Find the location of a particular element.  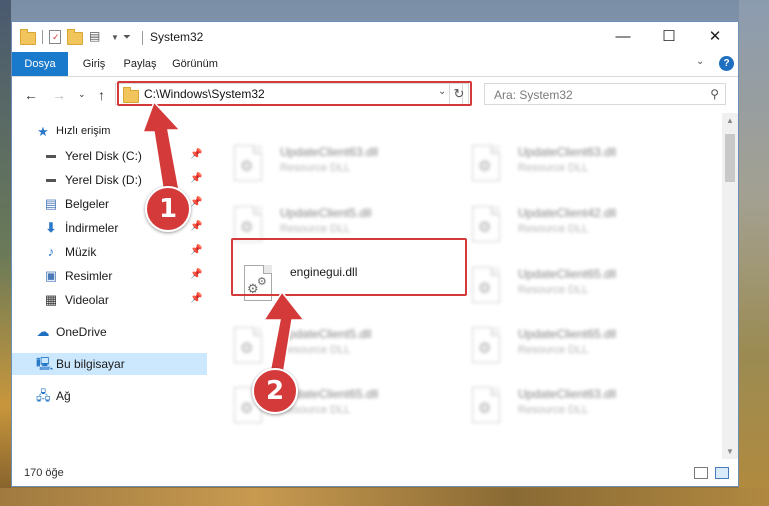

scroll-down-icon: ▼ is located at coordinates (730, 451).